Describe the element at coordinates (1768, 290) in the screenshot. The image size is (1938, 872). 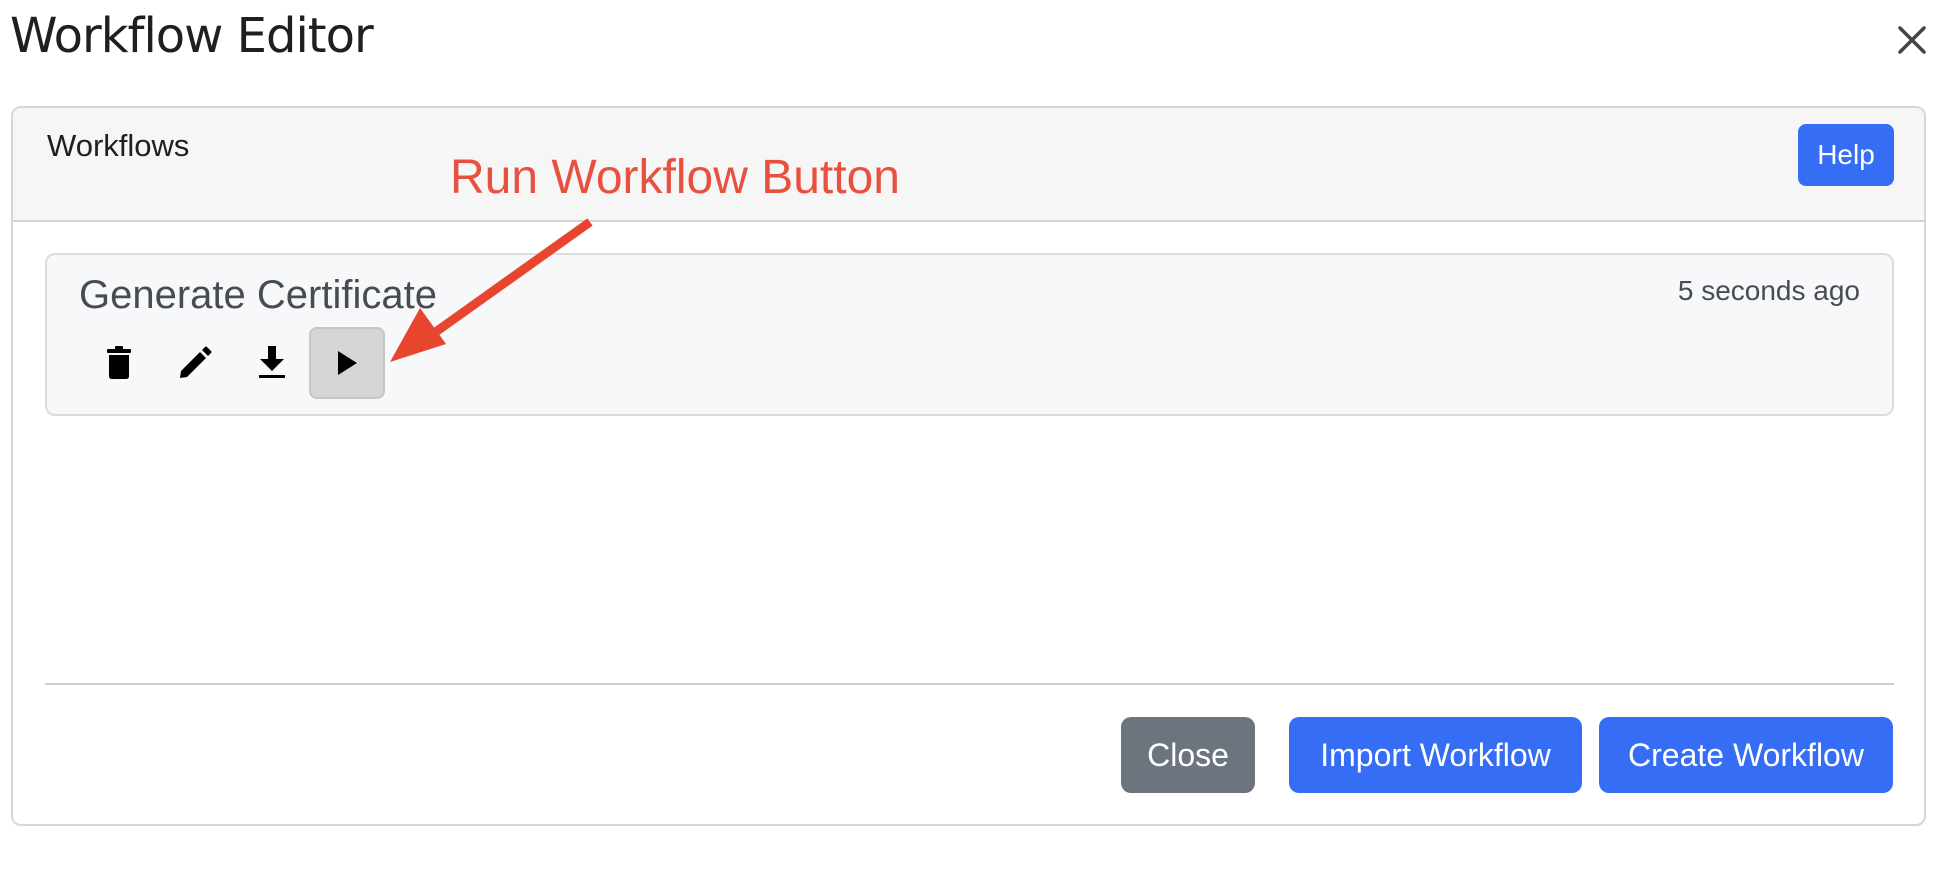
I see `workflow-updated-time: 5 seconds ago` at that location.